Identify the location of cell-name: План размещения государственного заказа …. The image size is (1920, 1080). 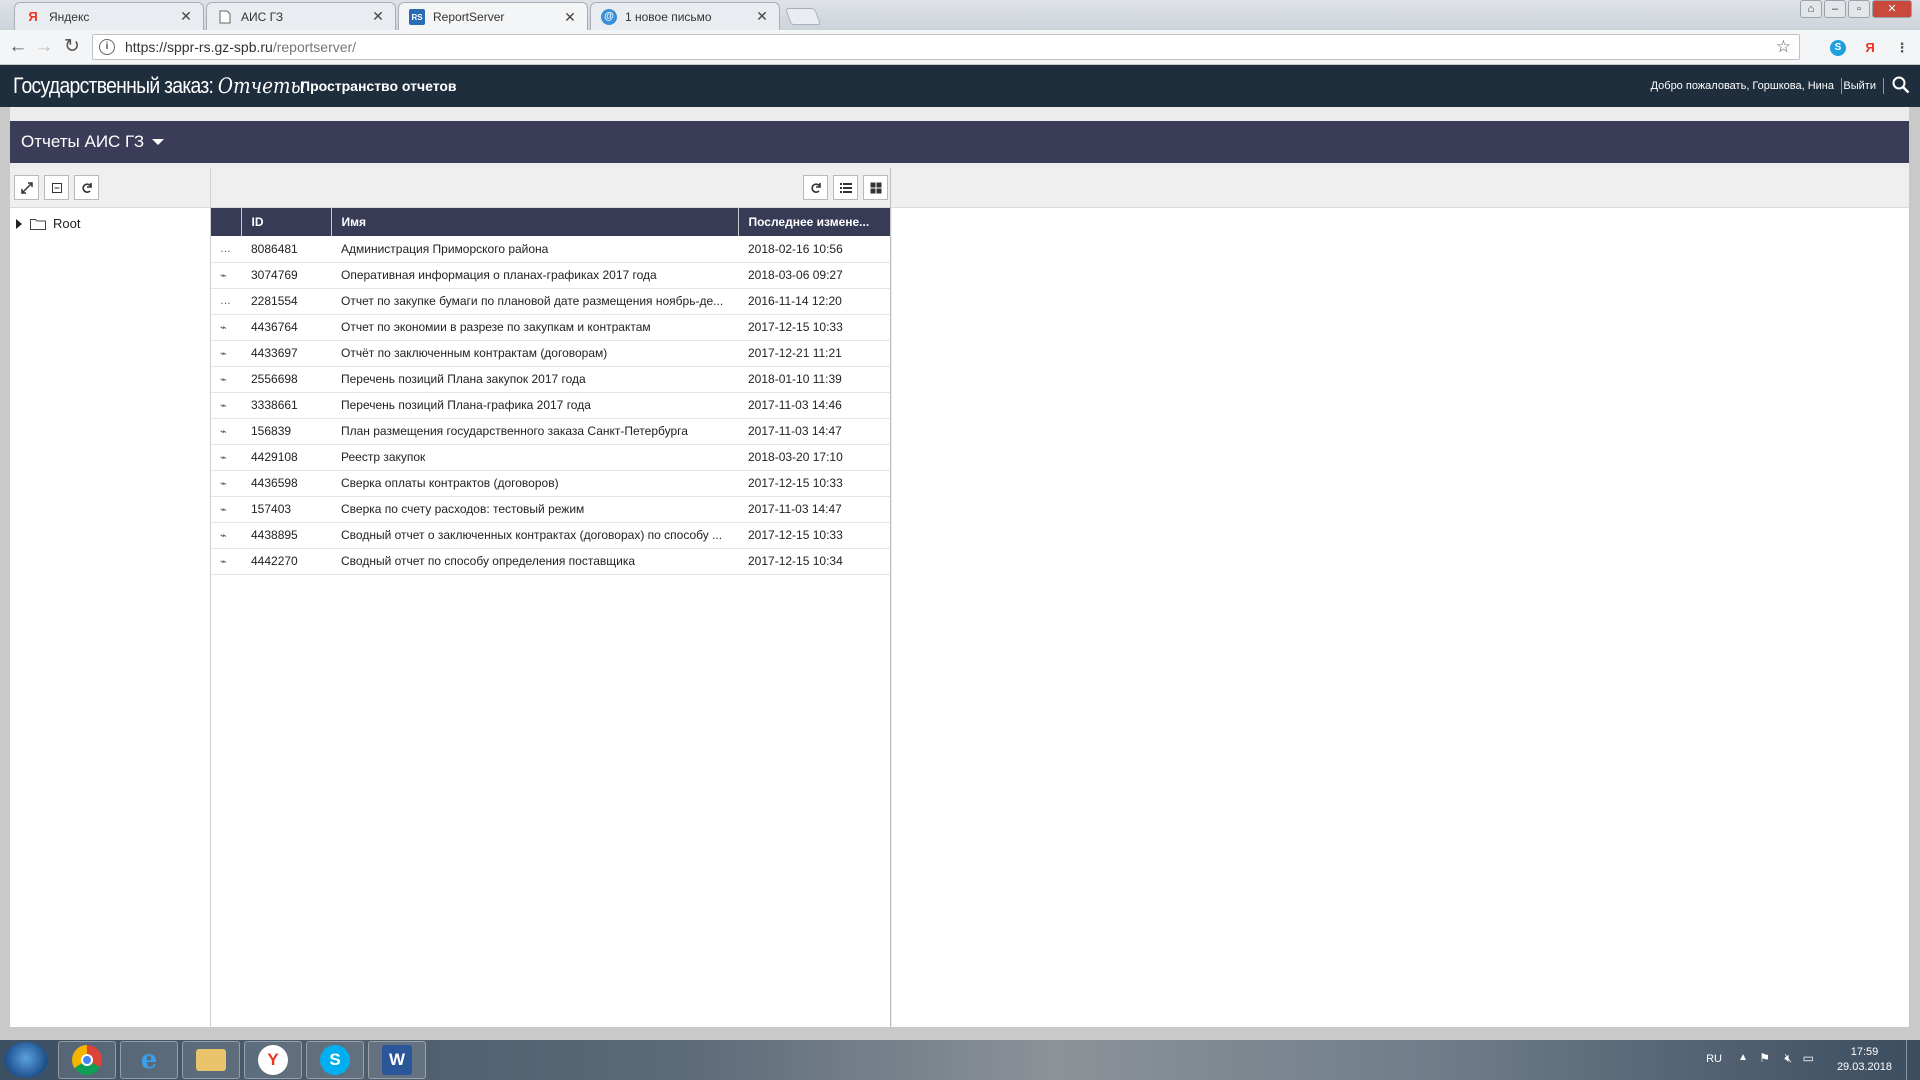
(534, 431).